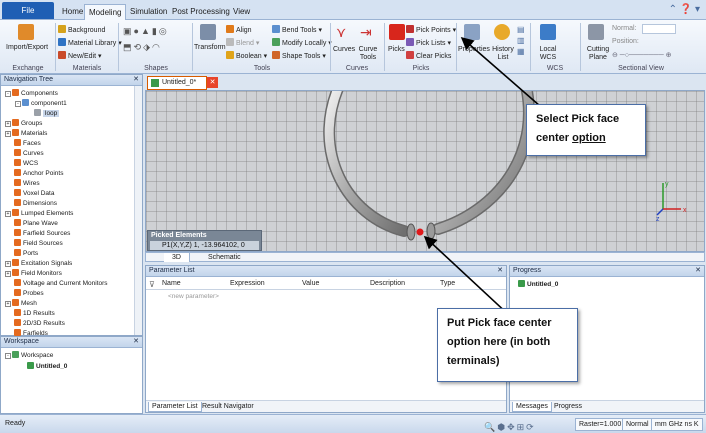  Describe the element at coordinates (482, 176) in the screenshot. I see `annotation-arrows` at that location.